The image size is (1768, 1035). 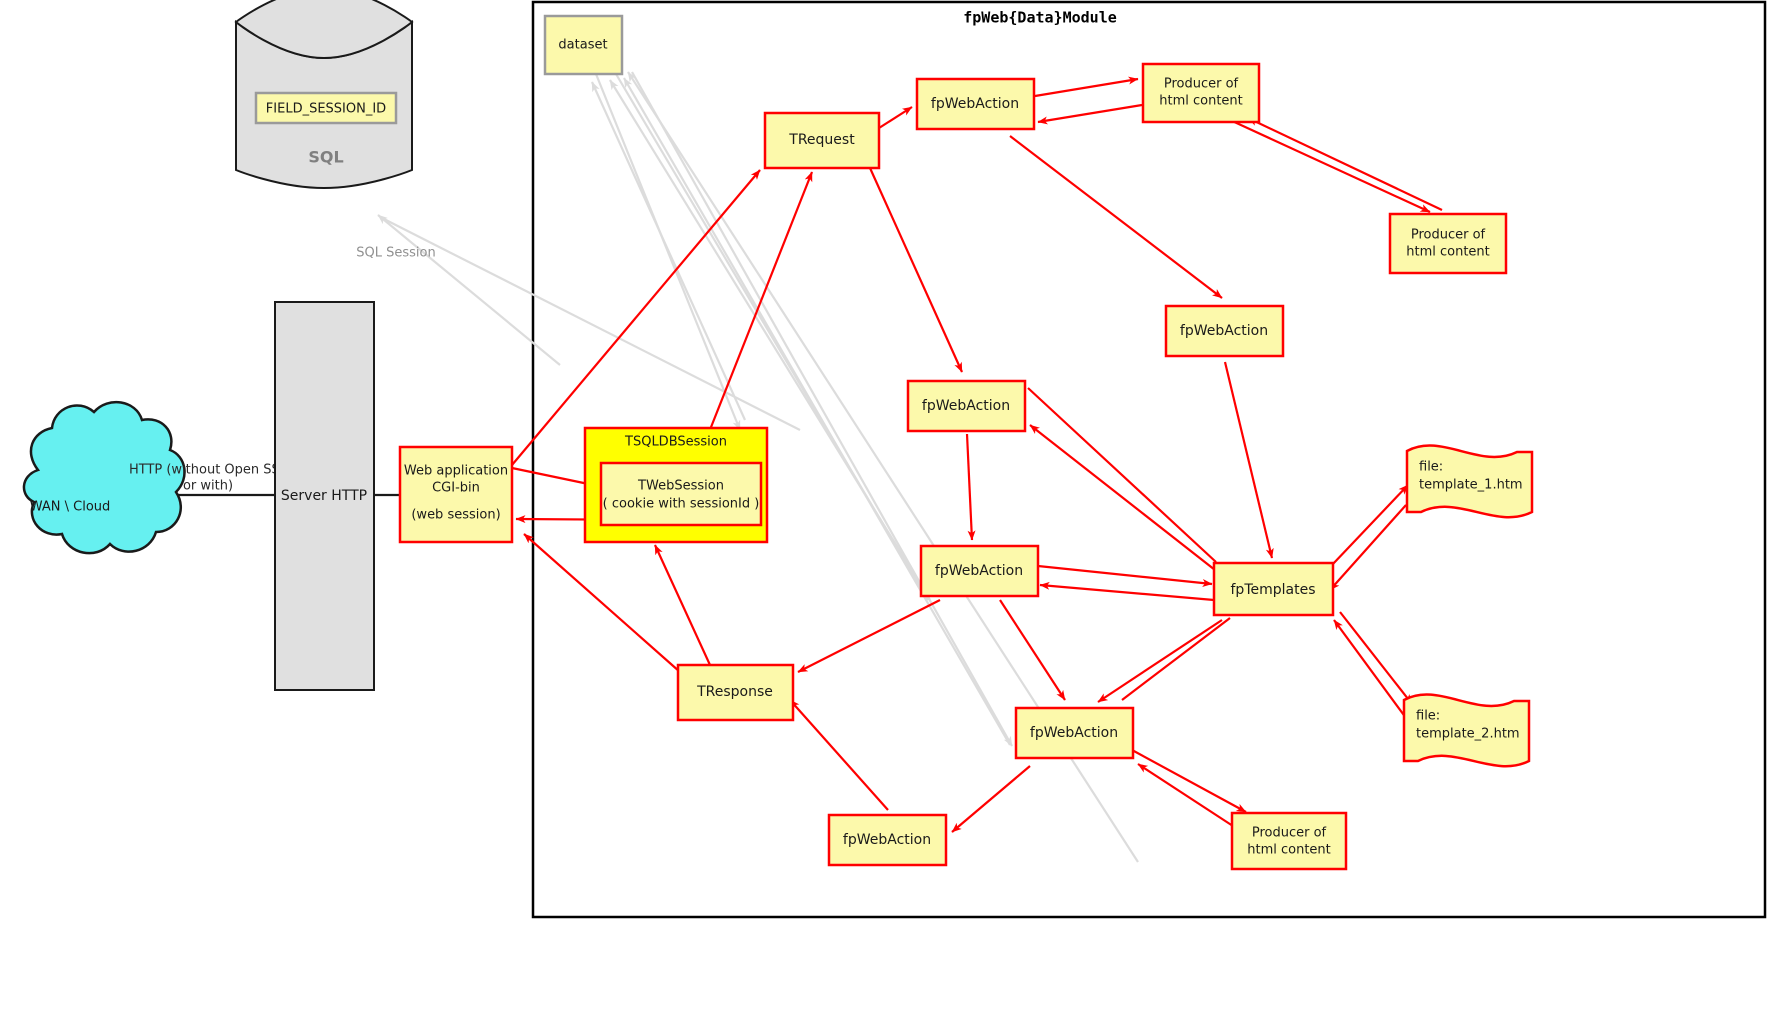 I want to click on edge-file1-to-templates, so click(x=1368, y=547).